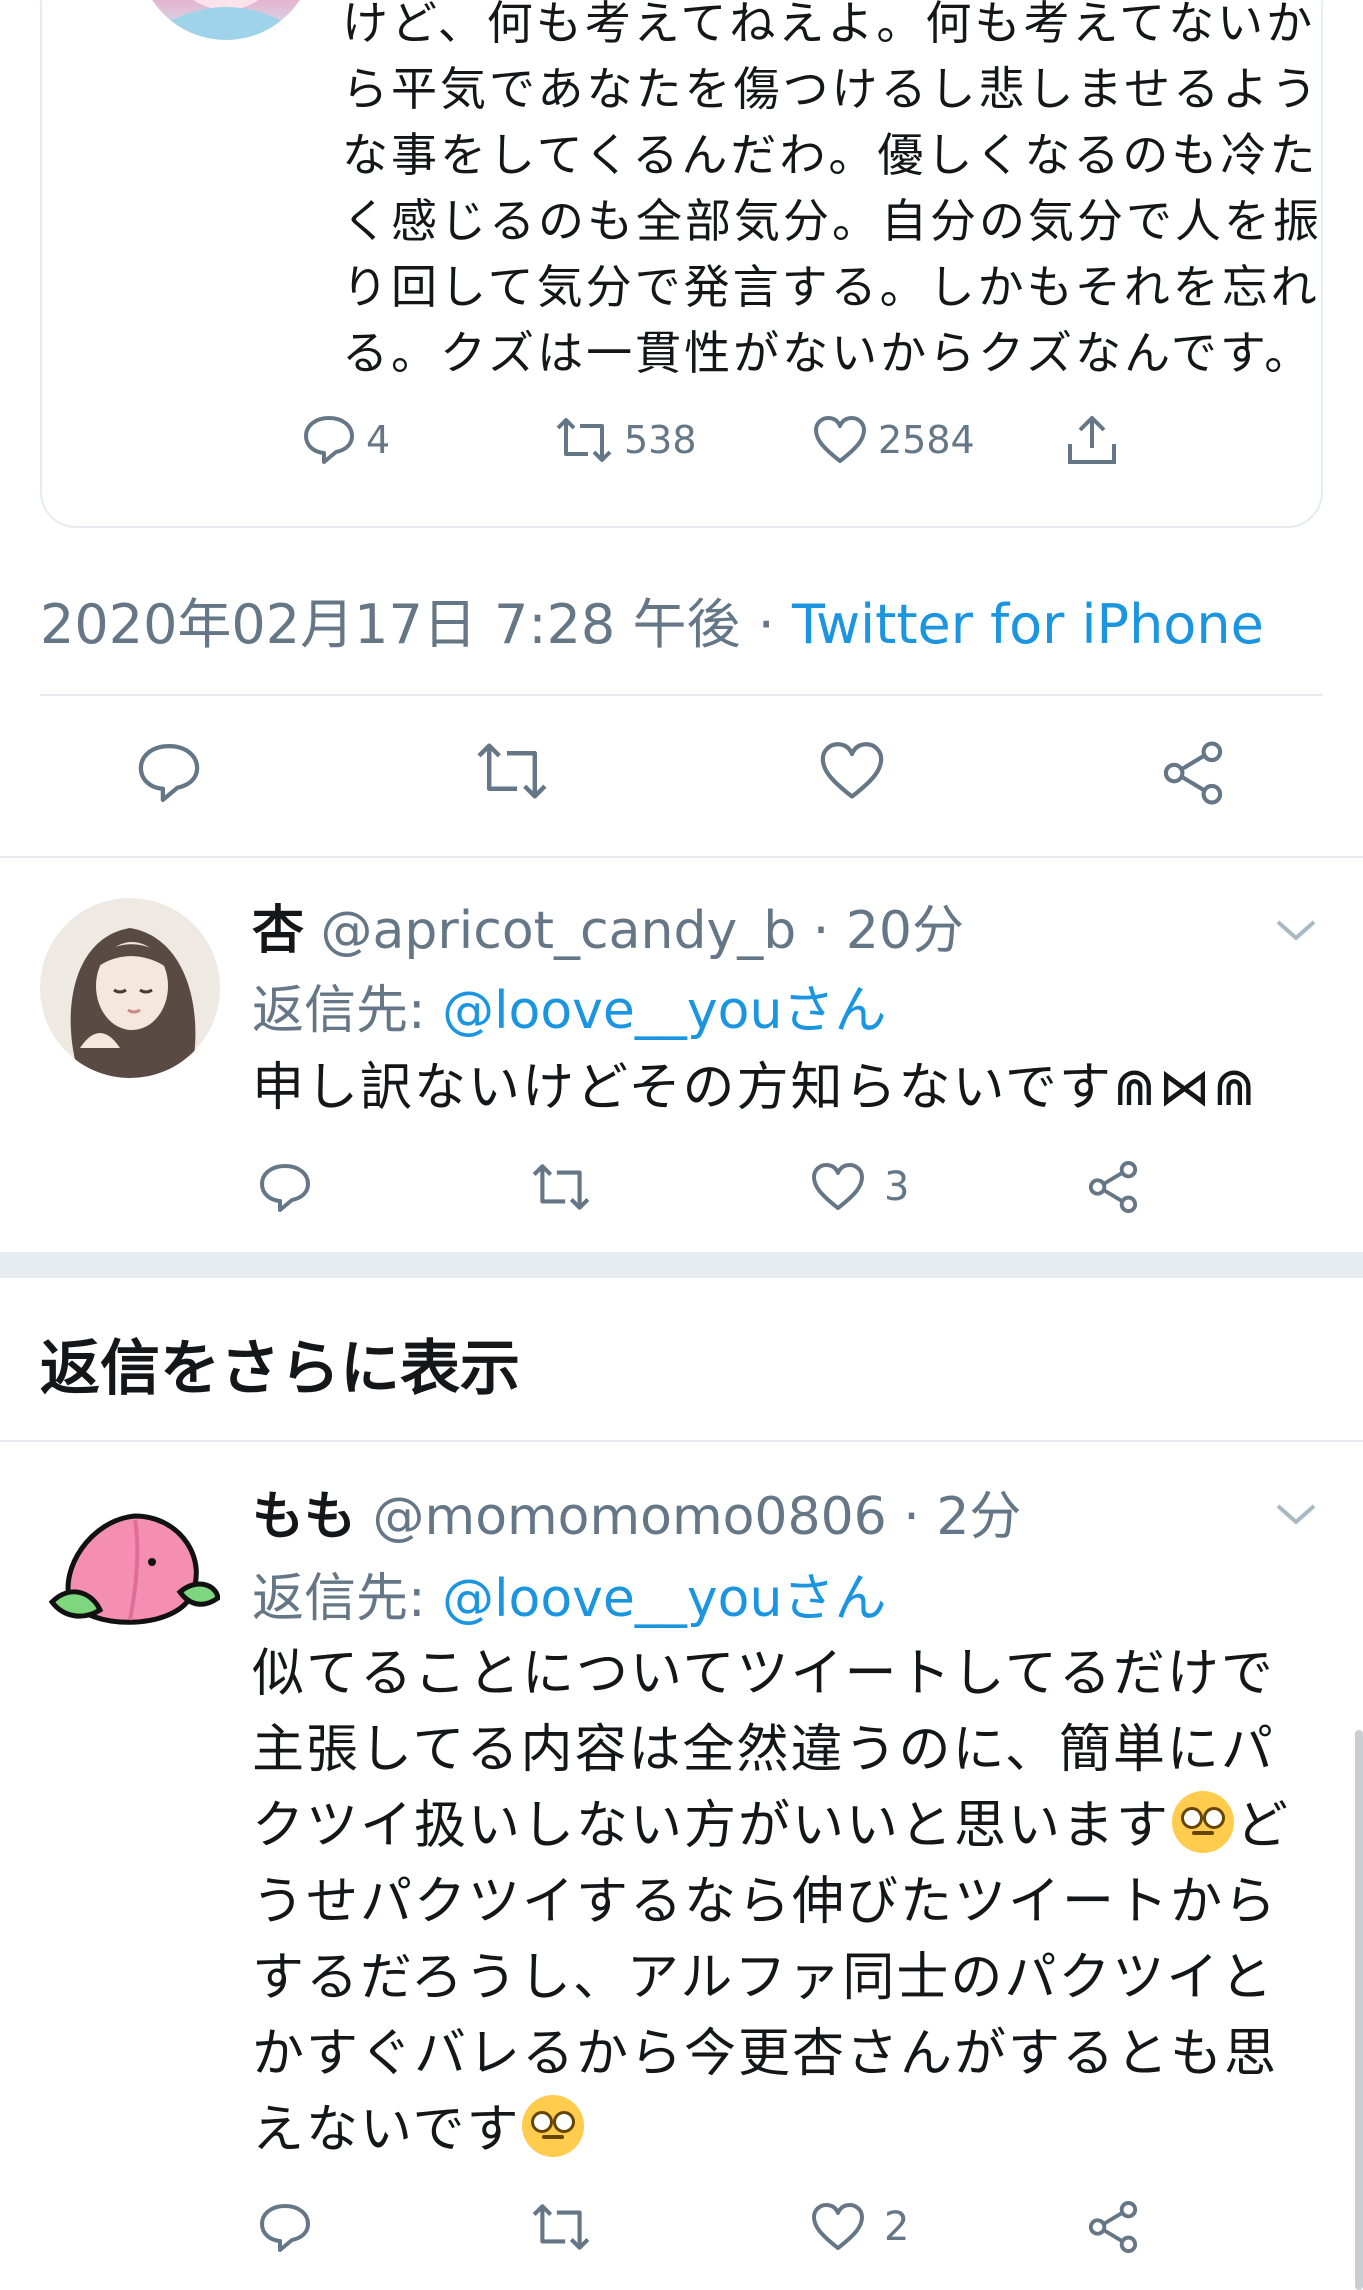 The width and height of the screenshot is (1363, 2290). I want to click on scrollbar, so click(1359, 2010).